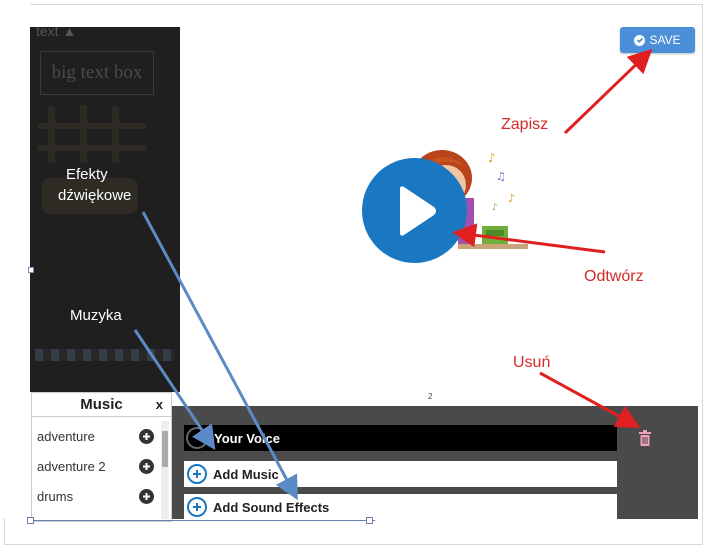 The image size is (705, 546). Describe the element at coordinates (430, 396) in the screenshot. I see `page-number: 2` at that location.